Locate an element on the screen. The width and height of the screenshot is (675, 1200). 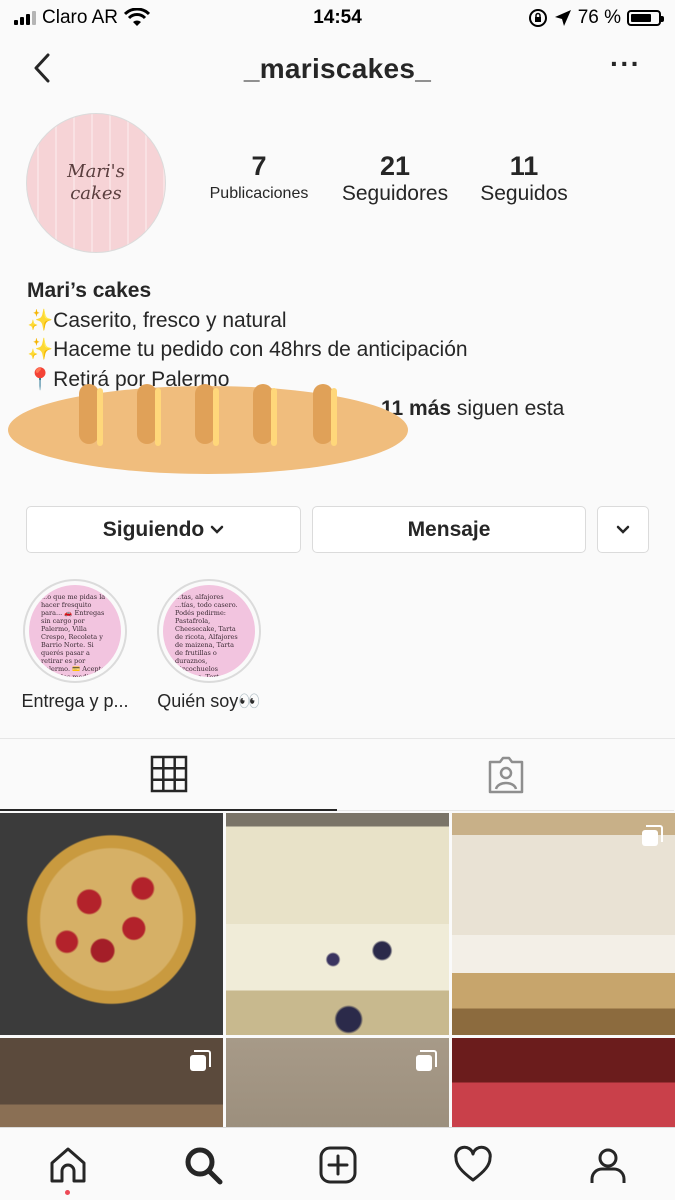
nav-home is located at coordinates (68, 1169).